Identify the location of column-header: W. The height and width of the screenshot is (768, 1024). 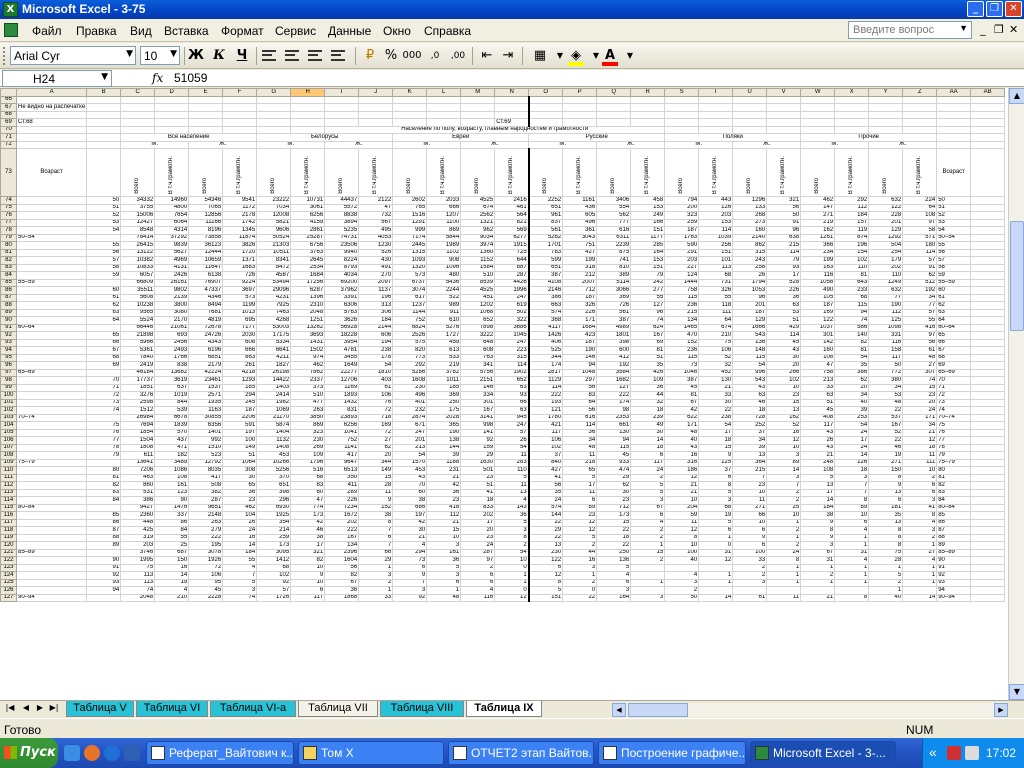
(818, 92).